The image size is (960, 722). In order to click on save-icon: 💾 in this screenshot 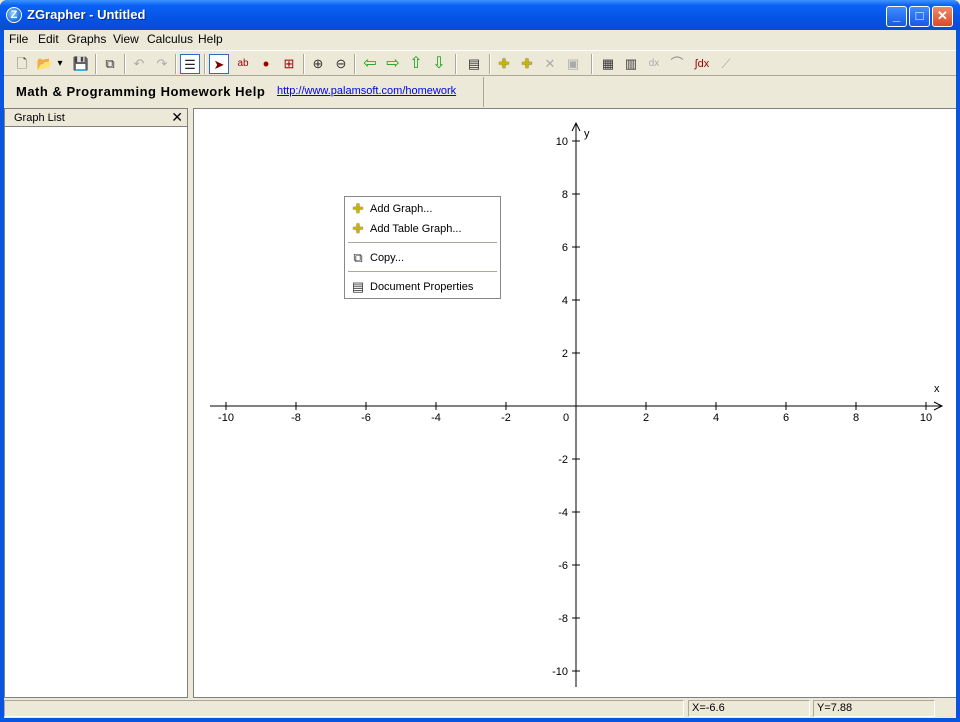, I will do `click(81, 64)`.